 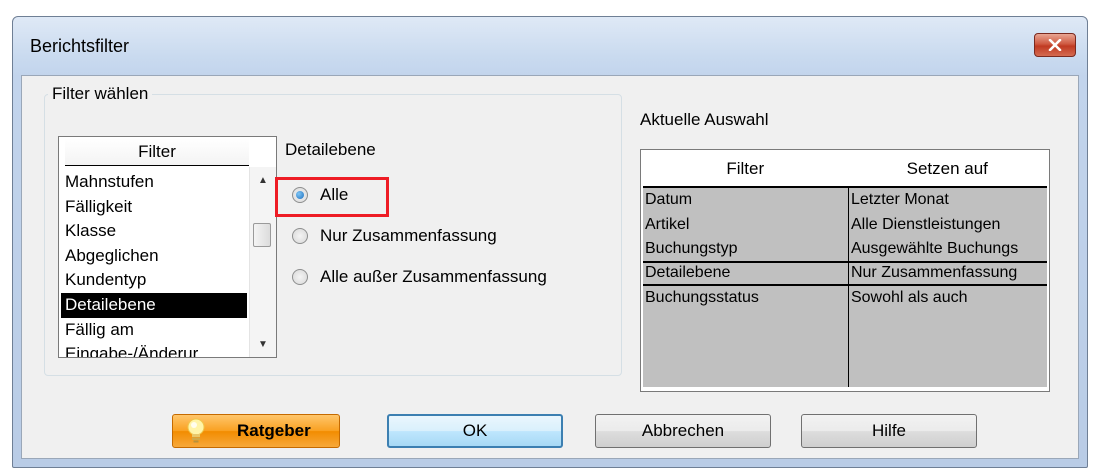 What do you see at coordinates (845, 200) in the screenshot?
I see `table-row: Datum Letzter Monat` at bounding box center [845, 200].